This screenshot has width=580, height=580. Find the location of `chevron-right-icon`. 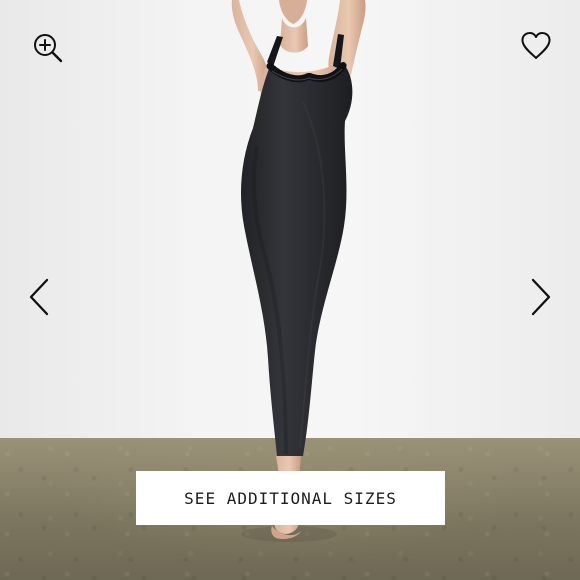

chevron-right-icon is located at coordinates (541, 297).